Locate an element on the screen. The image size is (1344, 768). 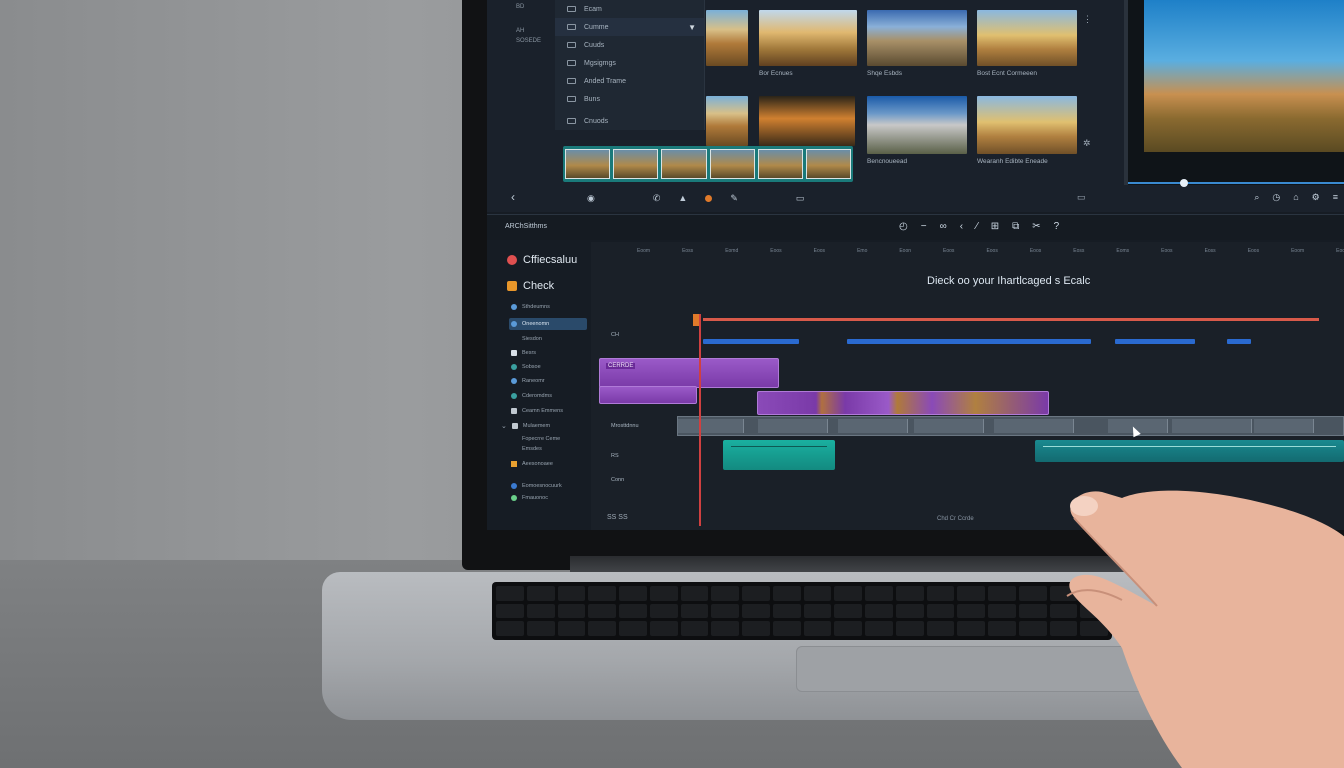
undo-icon: ◴ is located at coordinates (903, 226).